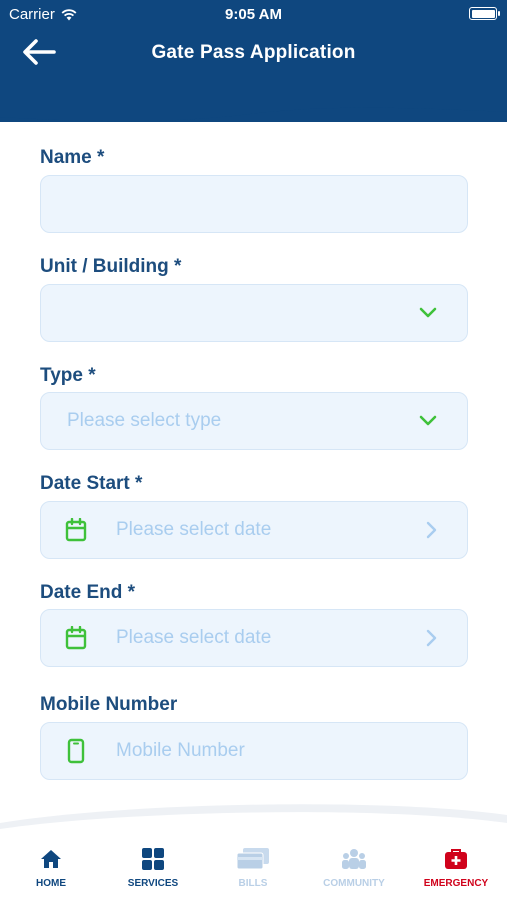 The image size is (507, 900). Describe the element at coordinates (91, 483) in the screenshot. I see `date-start-label: Date Start *` at that location.